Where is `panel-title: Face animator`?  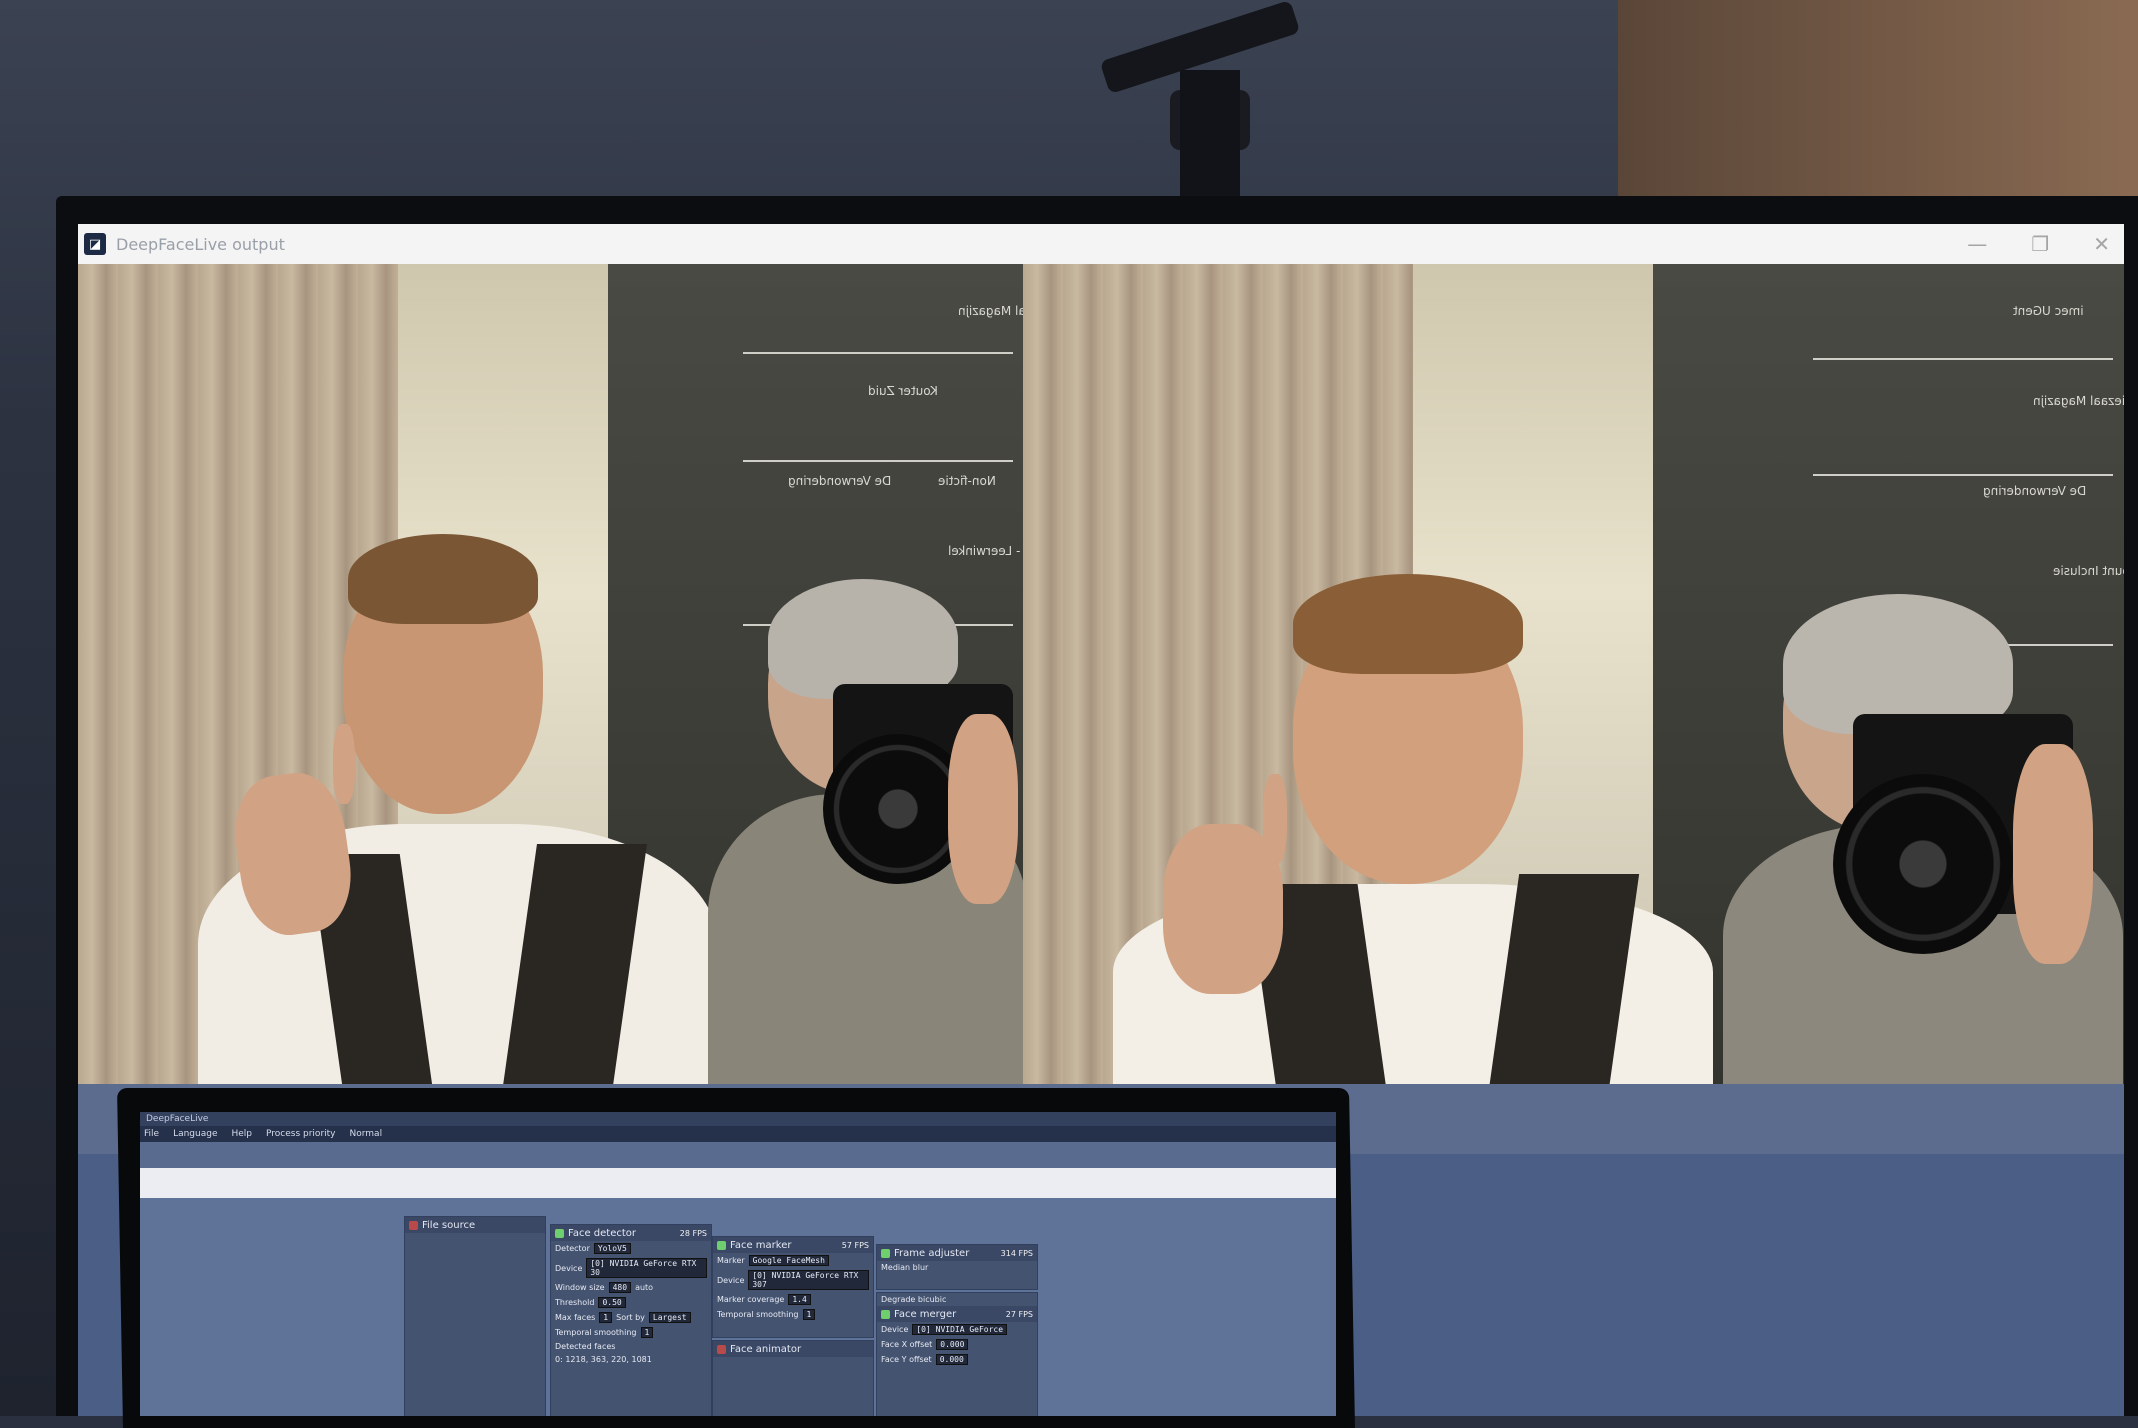
panel-title: Face animator is located at coordinates (766, 1349).